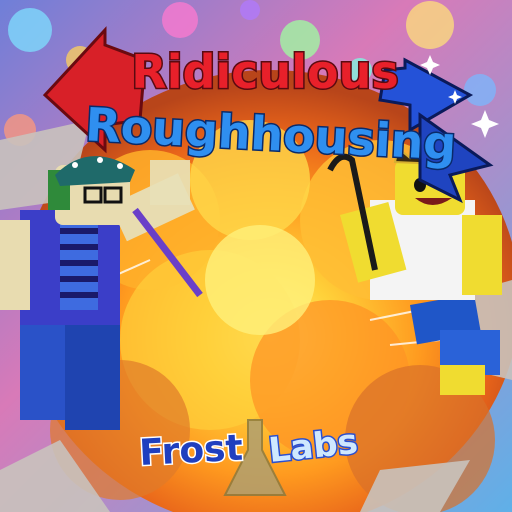 This screenshot has height=512, width=512. What do you see at coordinates (313, 446) in the screenshot?
I see `studio-name-labs: Labs` at bounding box center [313, 446].